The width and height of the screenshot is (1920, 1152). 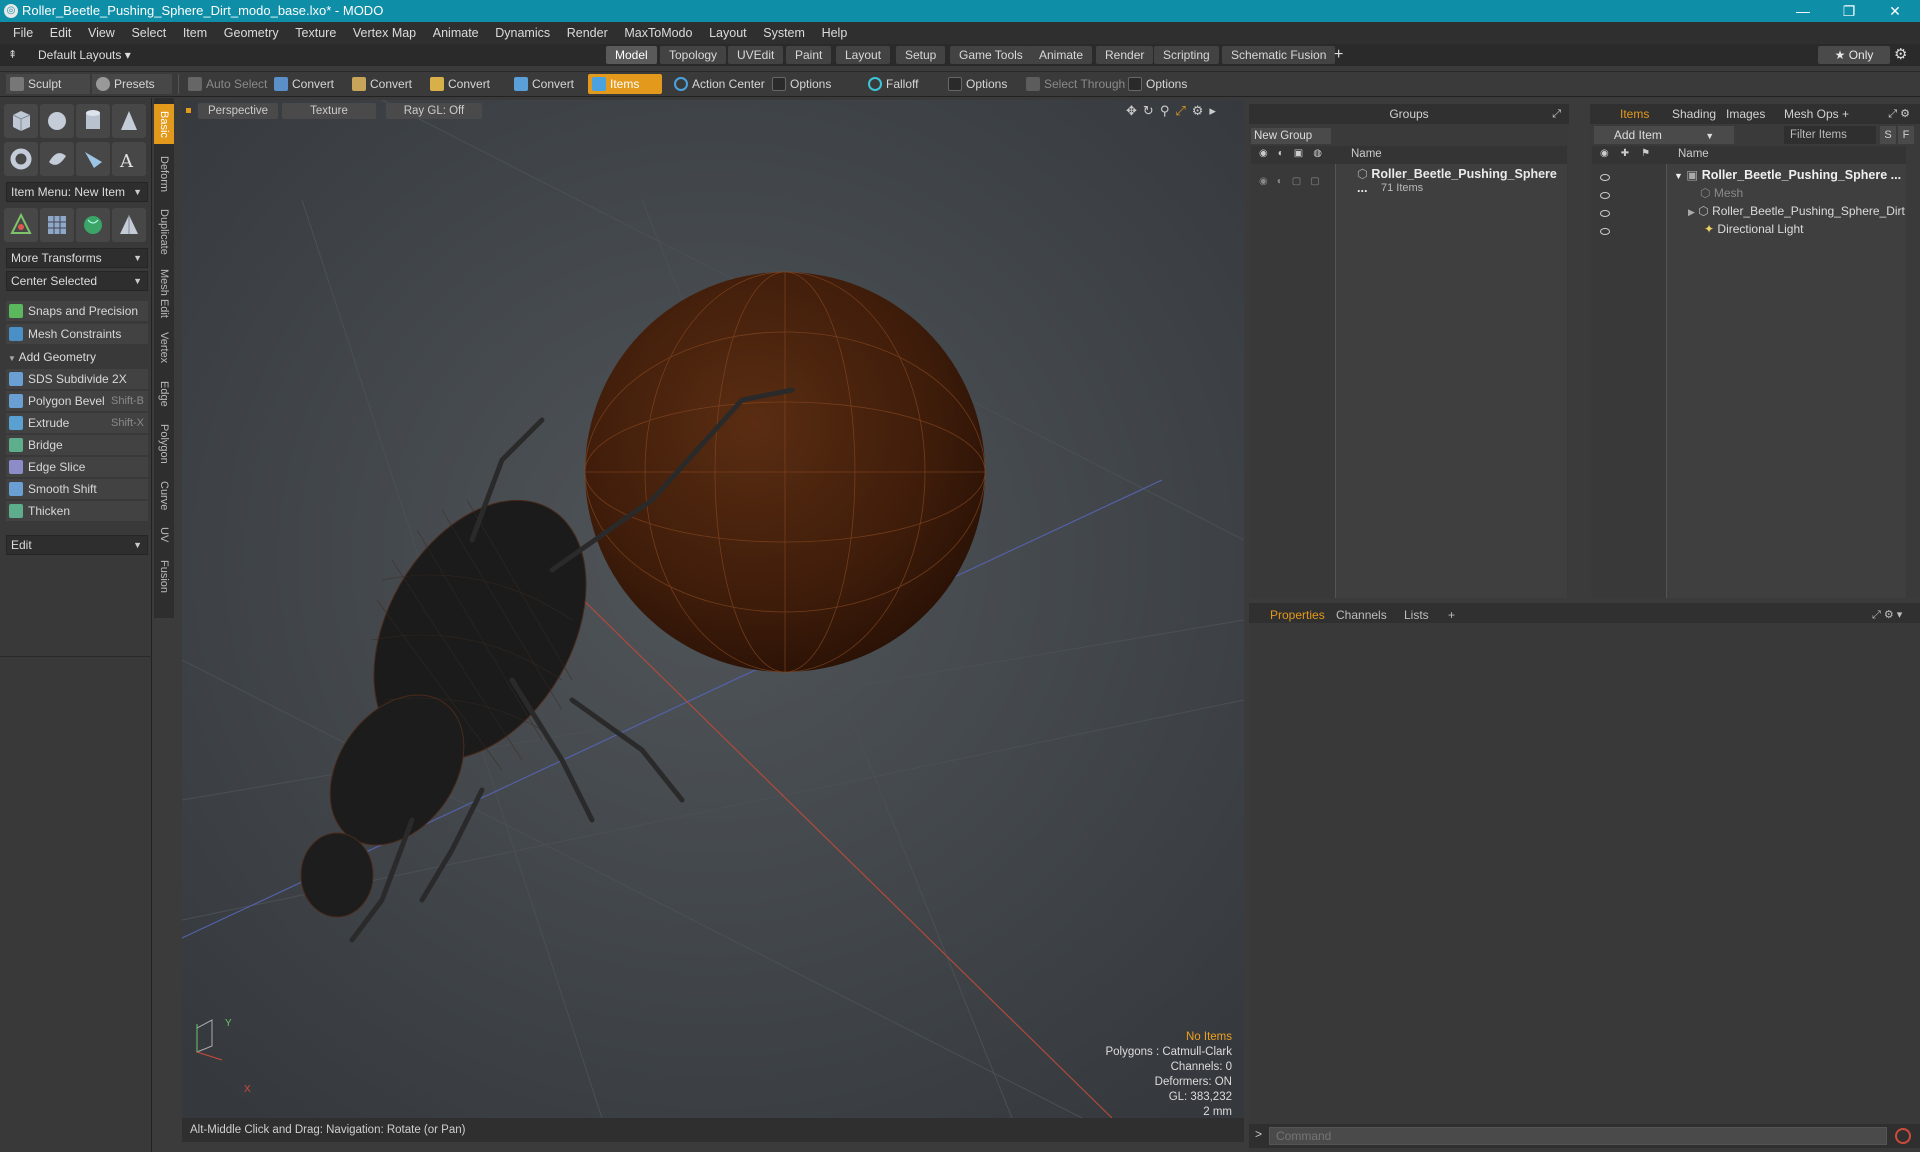 I want to click on tree-item-dirt-mesh: ▶ ⬡ Roller_Beetle_Pushing_Sphere_Dirt, so click(x=1796, y=211).